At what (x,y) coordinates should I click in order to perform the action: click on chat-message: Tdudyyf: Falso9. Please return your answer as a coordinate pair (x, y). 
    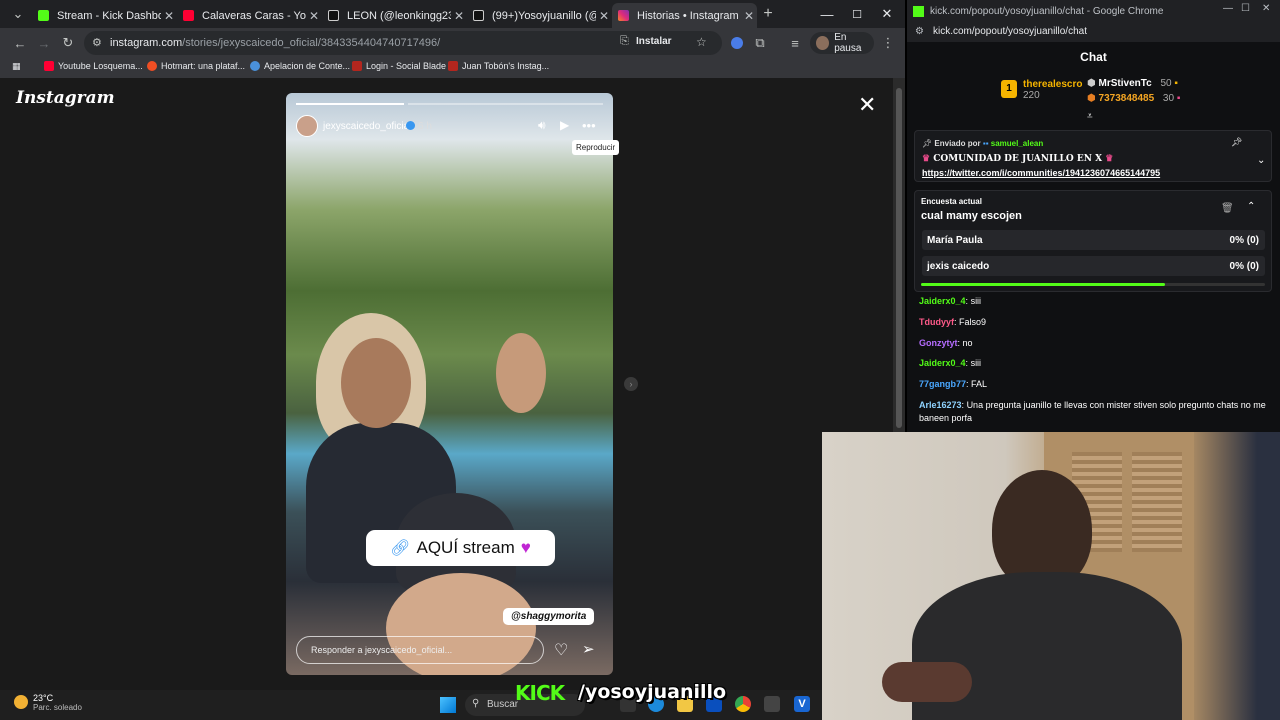
    Looking at the image, I should click on (953, 322).